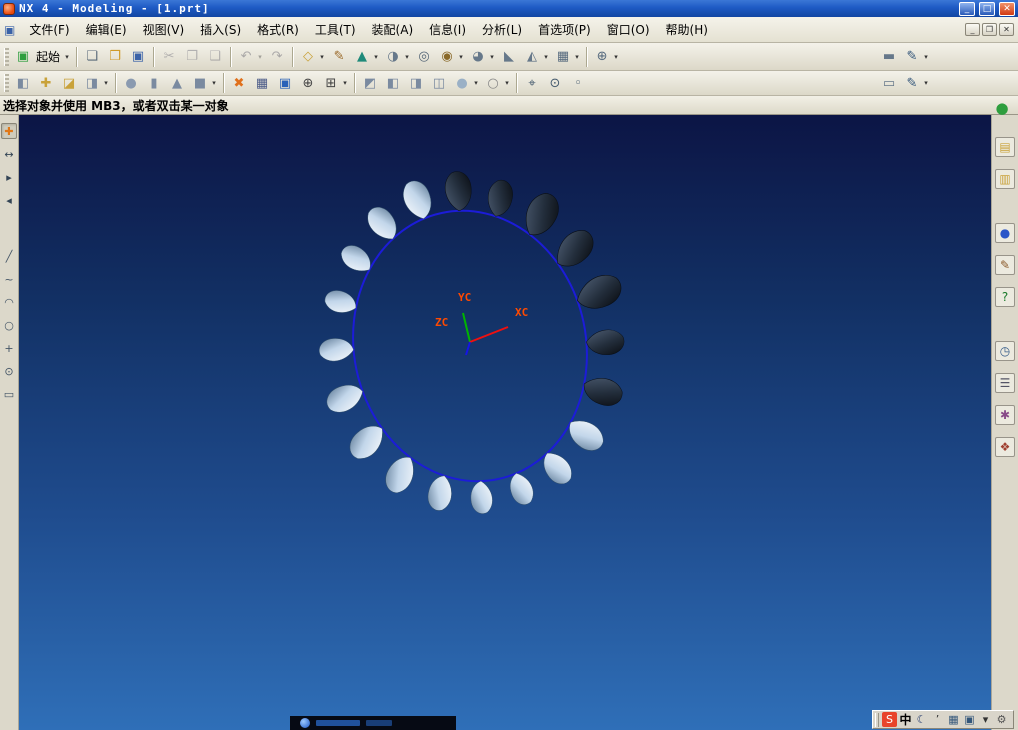 The image size is (1018, 730). Describe the element at coordinates (1001, 719) in the screenshot. I see `langbar-tools-icon: ⚙` at that location.